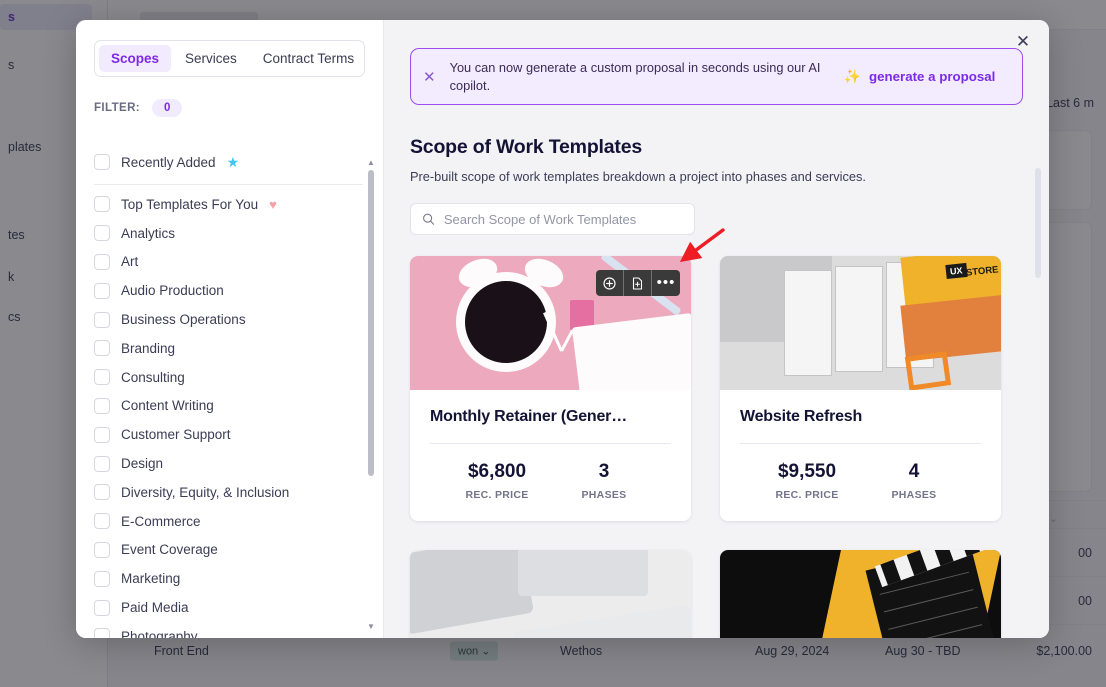 The image size is (1106, 687). I want to click on filter-item-marketing: Marketing, so click(238, 578).